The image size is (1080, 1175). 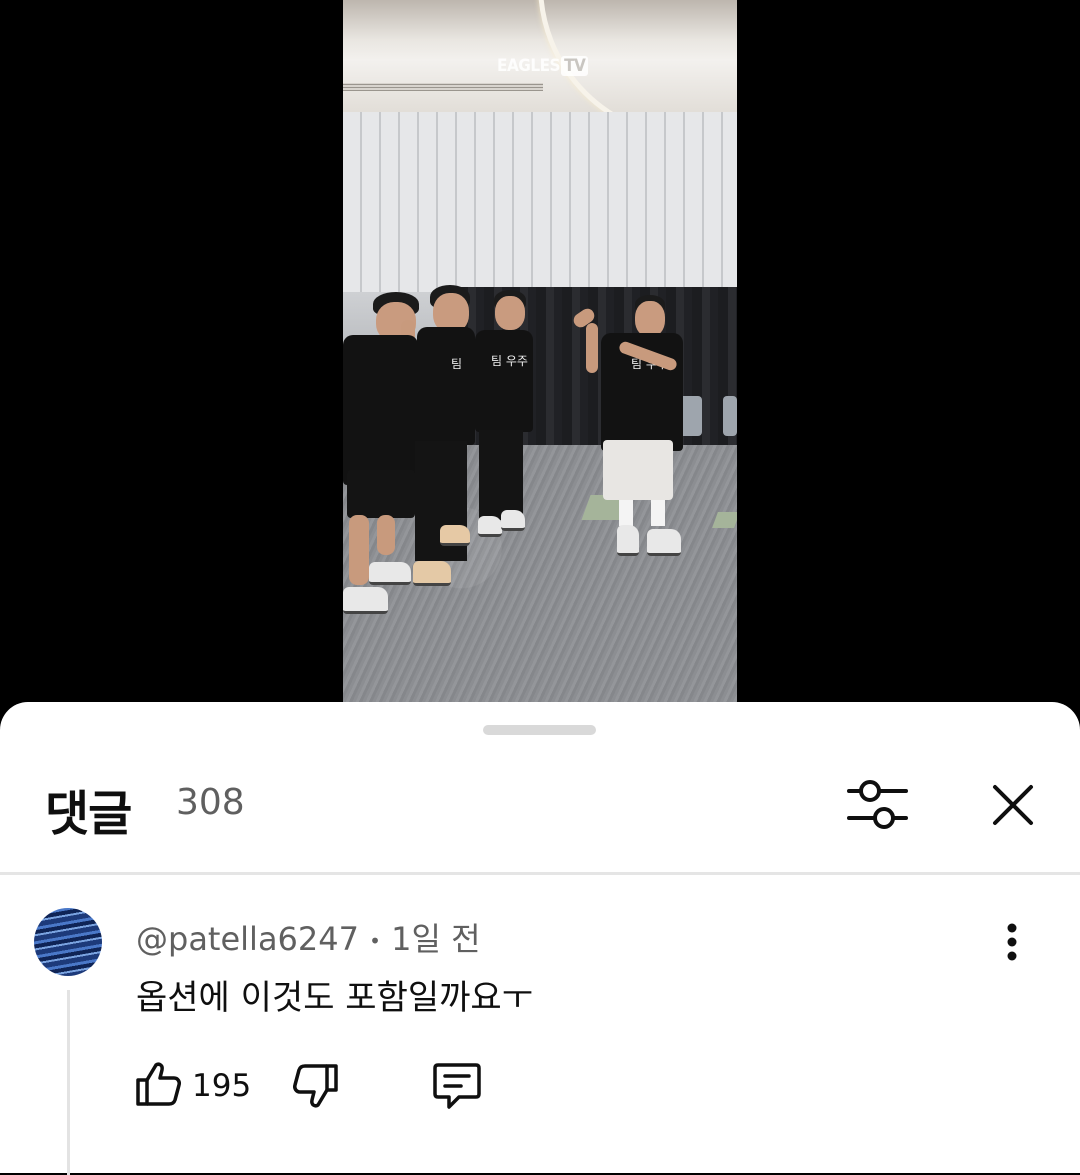 What do you see at coordinates (540, 202) in the screenshot?
I see `wall-panels` at bounding box center [540, 202].